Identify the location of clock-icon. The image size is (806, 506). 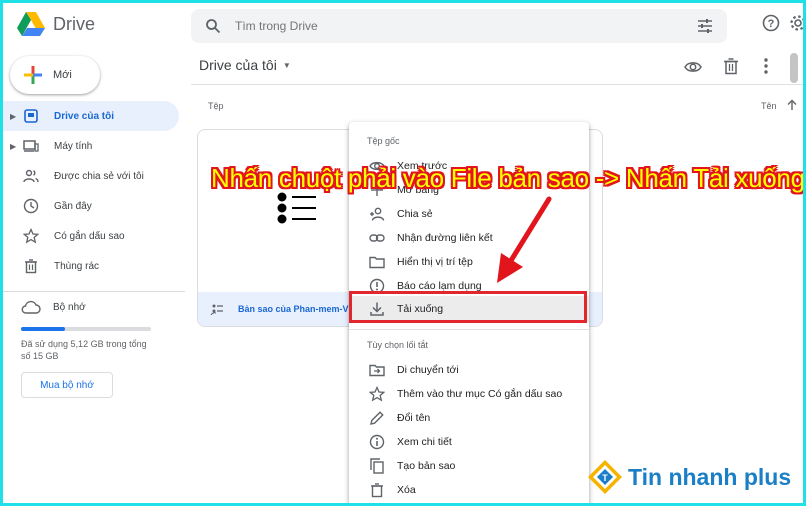
(31, 206).